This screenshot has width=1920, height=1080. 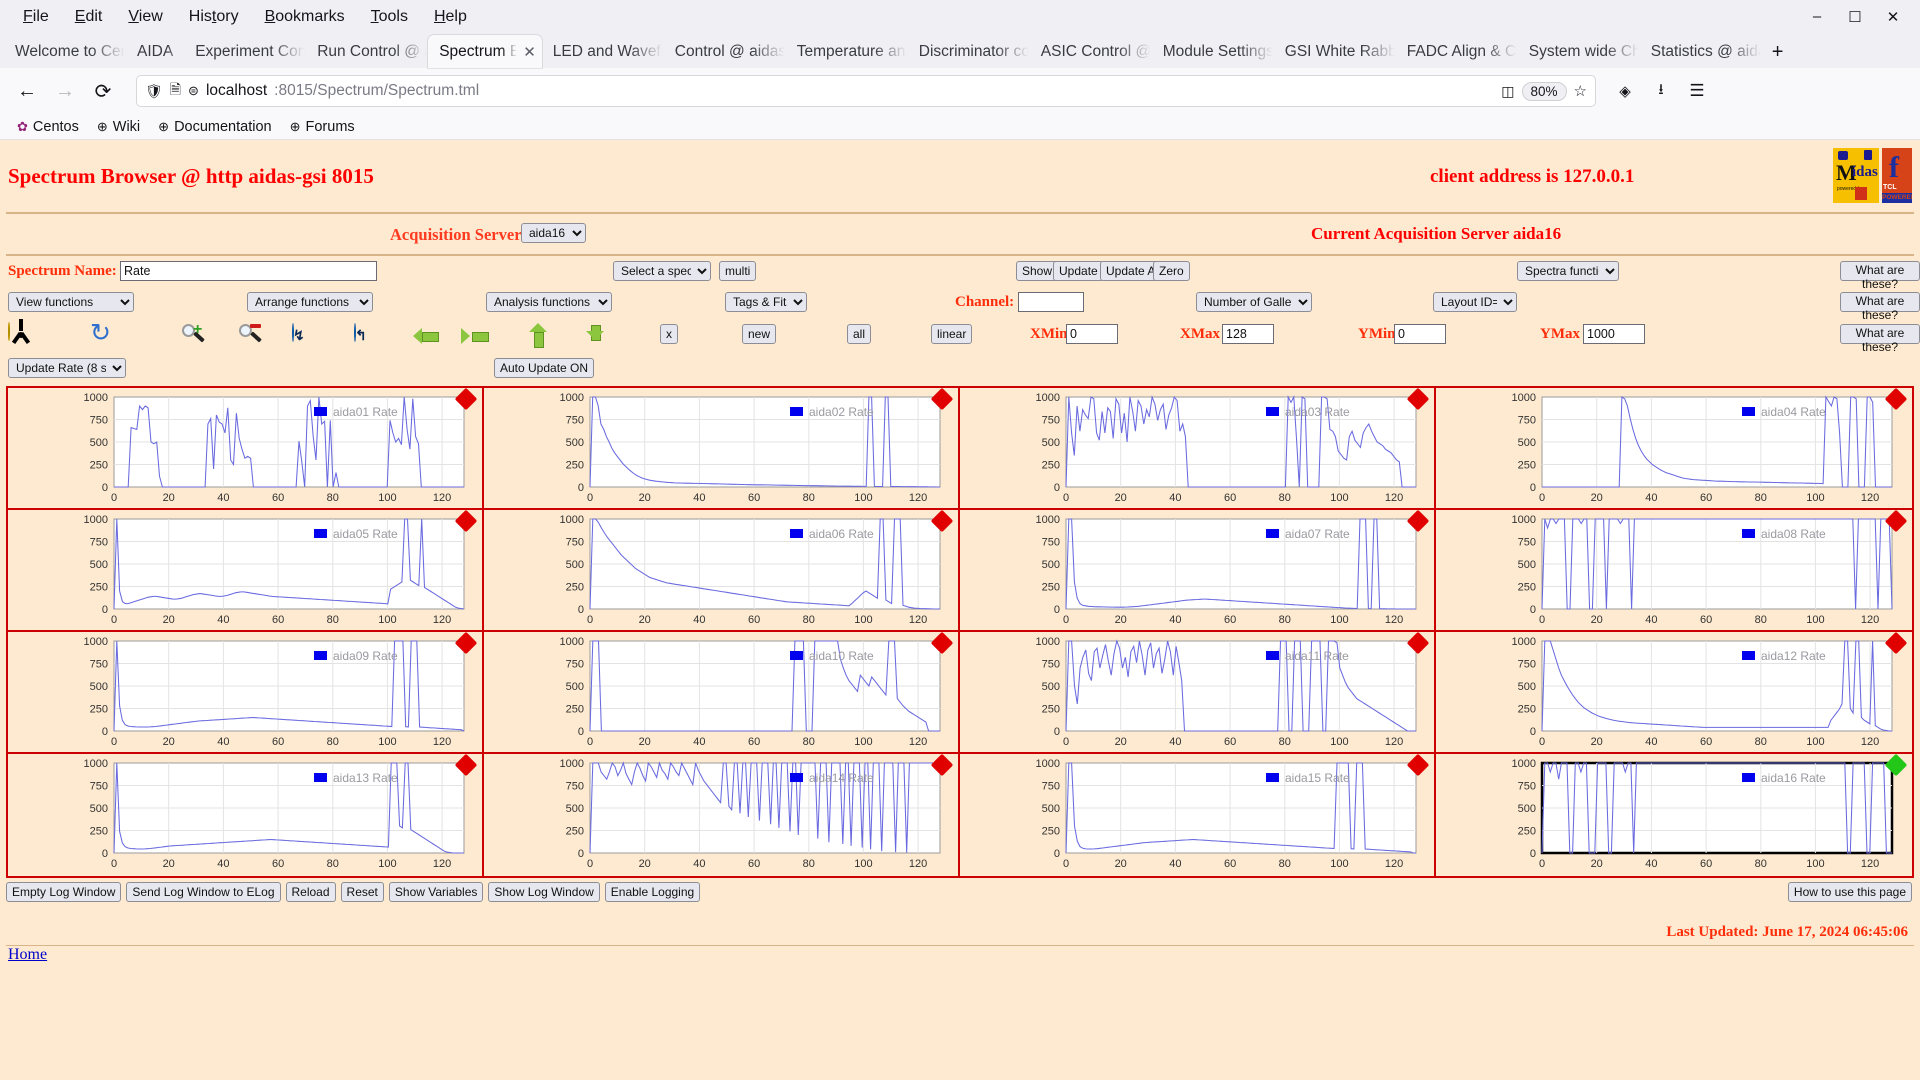 I want to click on view-functions-dropdown: View functions, so click(x=71, y=302).